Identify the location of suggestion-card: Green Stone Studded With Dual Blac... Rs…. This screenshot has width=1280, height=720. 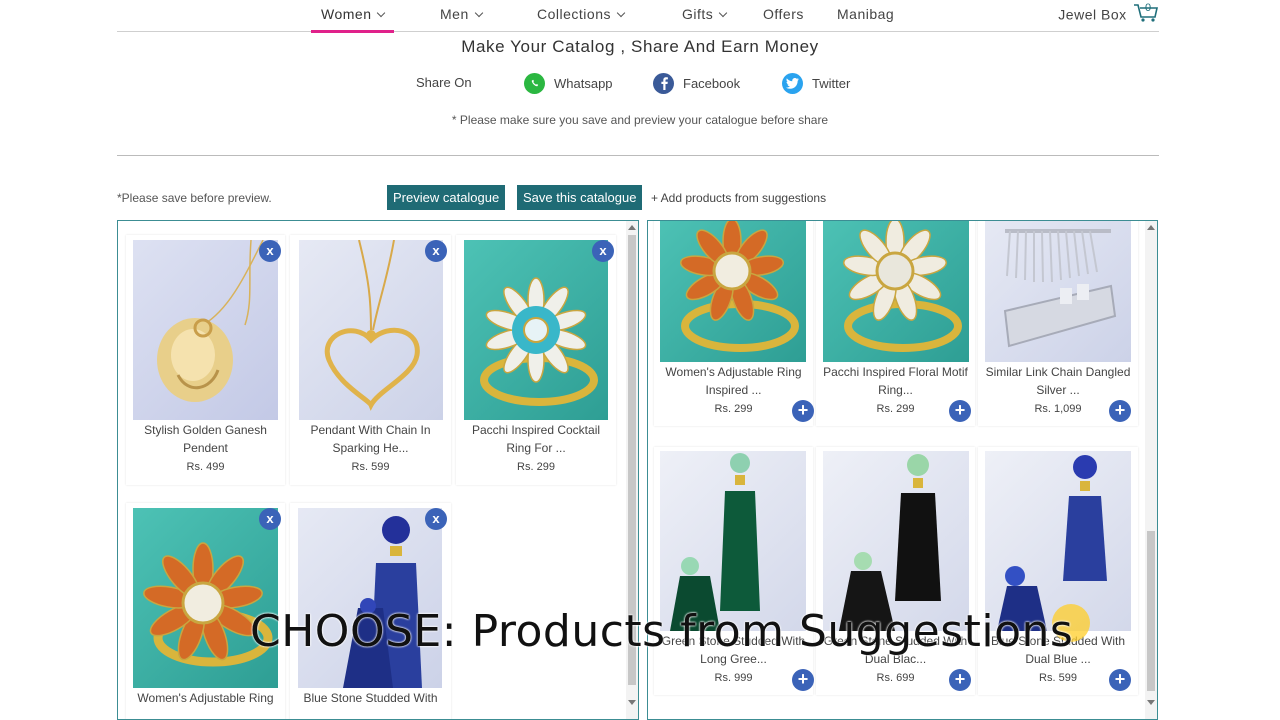
(895, 571).